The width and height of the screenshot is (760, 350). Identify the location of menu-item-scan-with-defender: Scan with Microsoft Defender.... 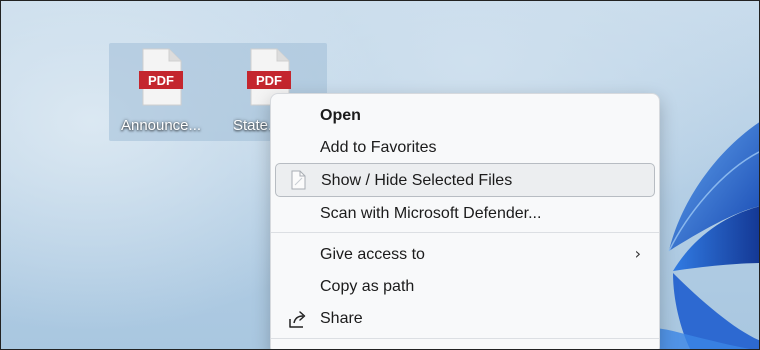
(465, 214).